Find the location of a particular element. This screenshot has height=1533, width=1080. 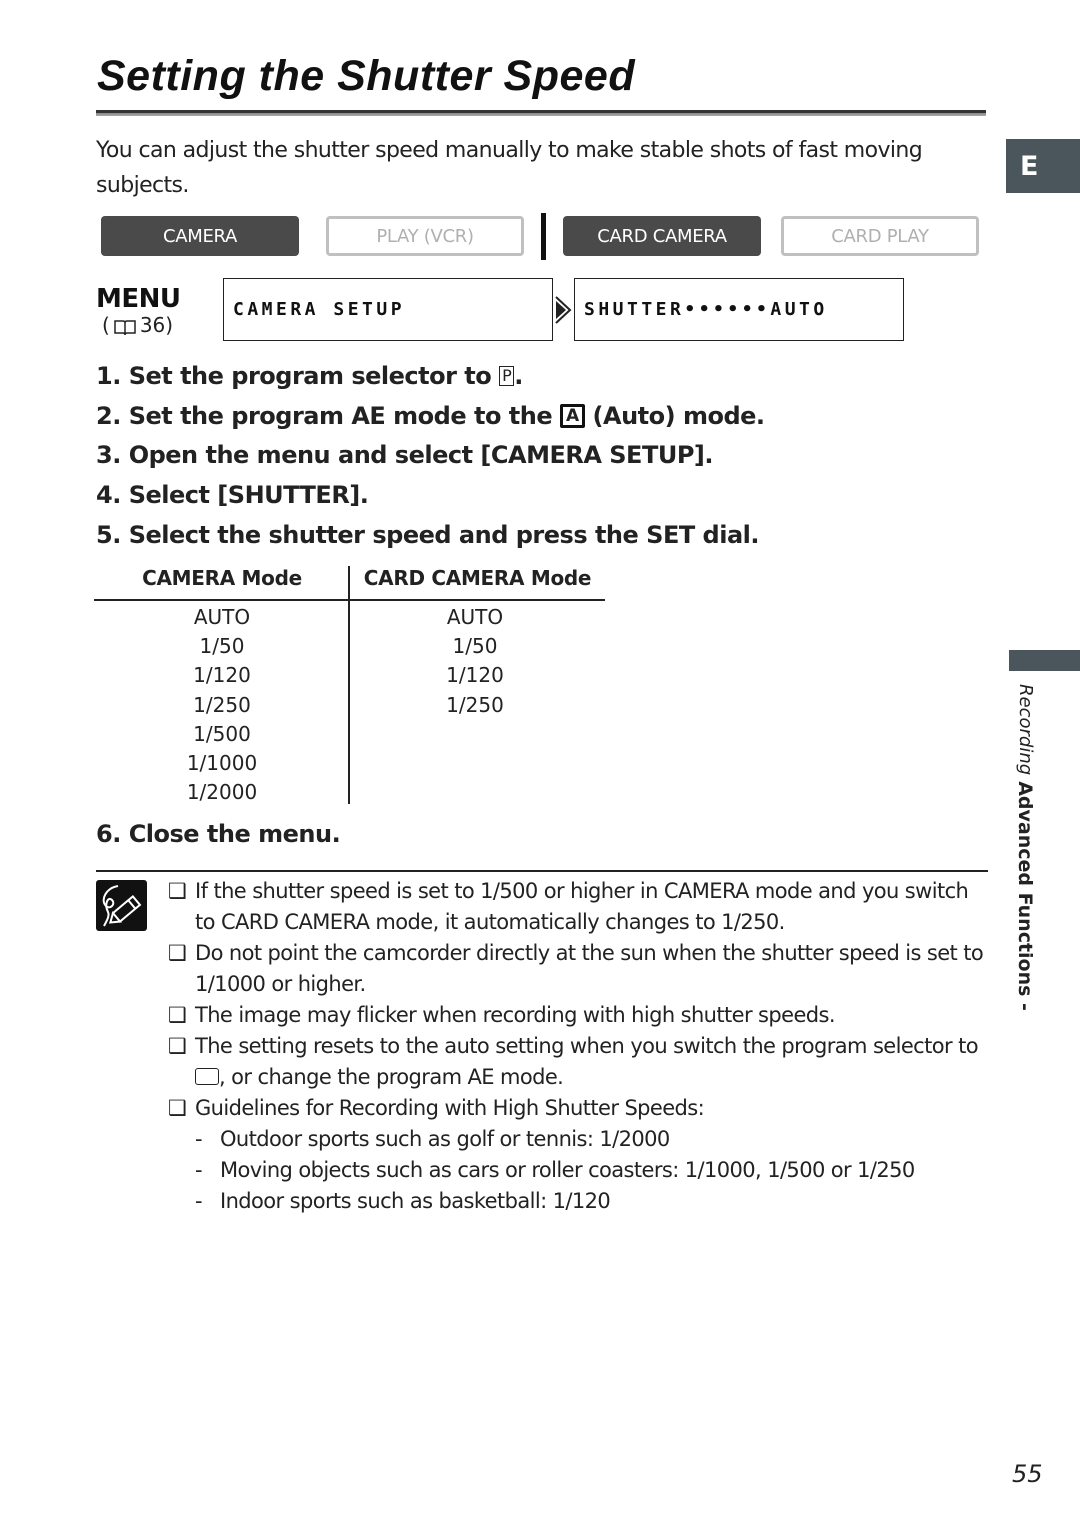

mode-play-vcr: PLAY (VCR) is located at coordinates (425, 236).